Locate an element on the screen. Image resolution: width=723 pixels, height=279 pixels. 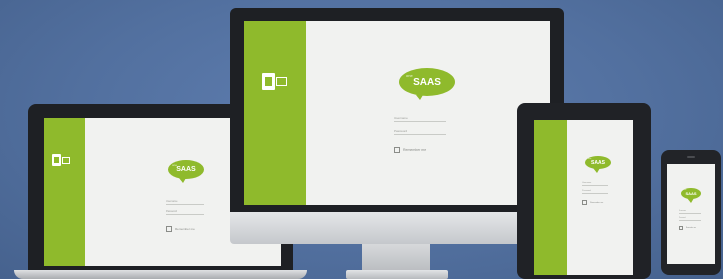
phone-device: one SAAS Username Password Remember me is located at coordinates (691, 212).